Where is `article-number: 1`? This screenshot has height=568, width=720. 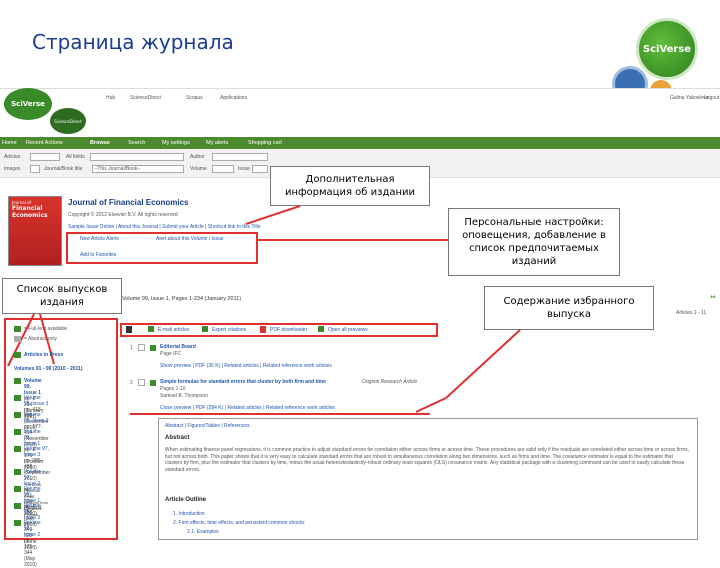 article-number: 1 is located at coordinates (131, 348).